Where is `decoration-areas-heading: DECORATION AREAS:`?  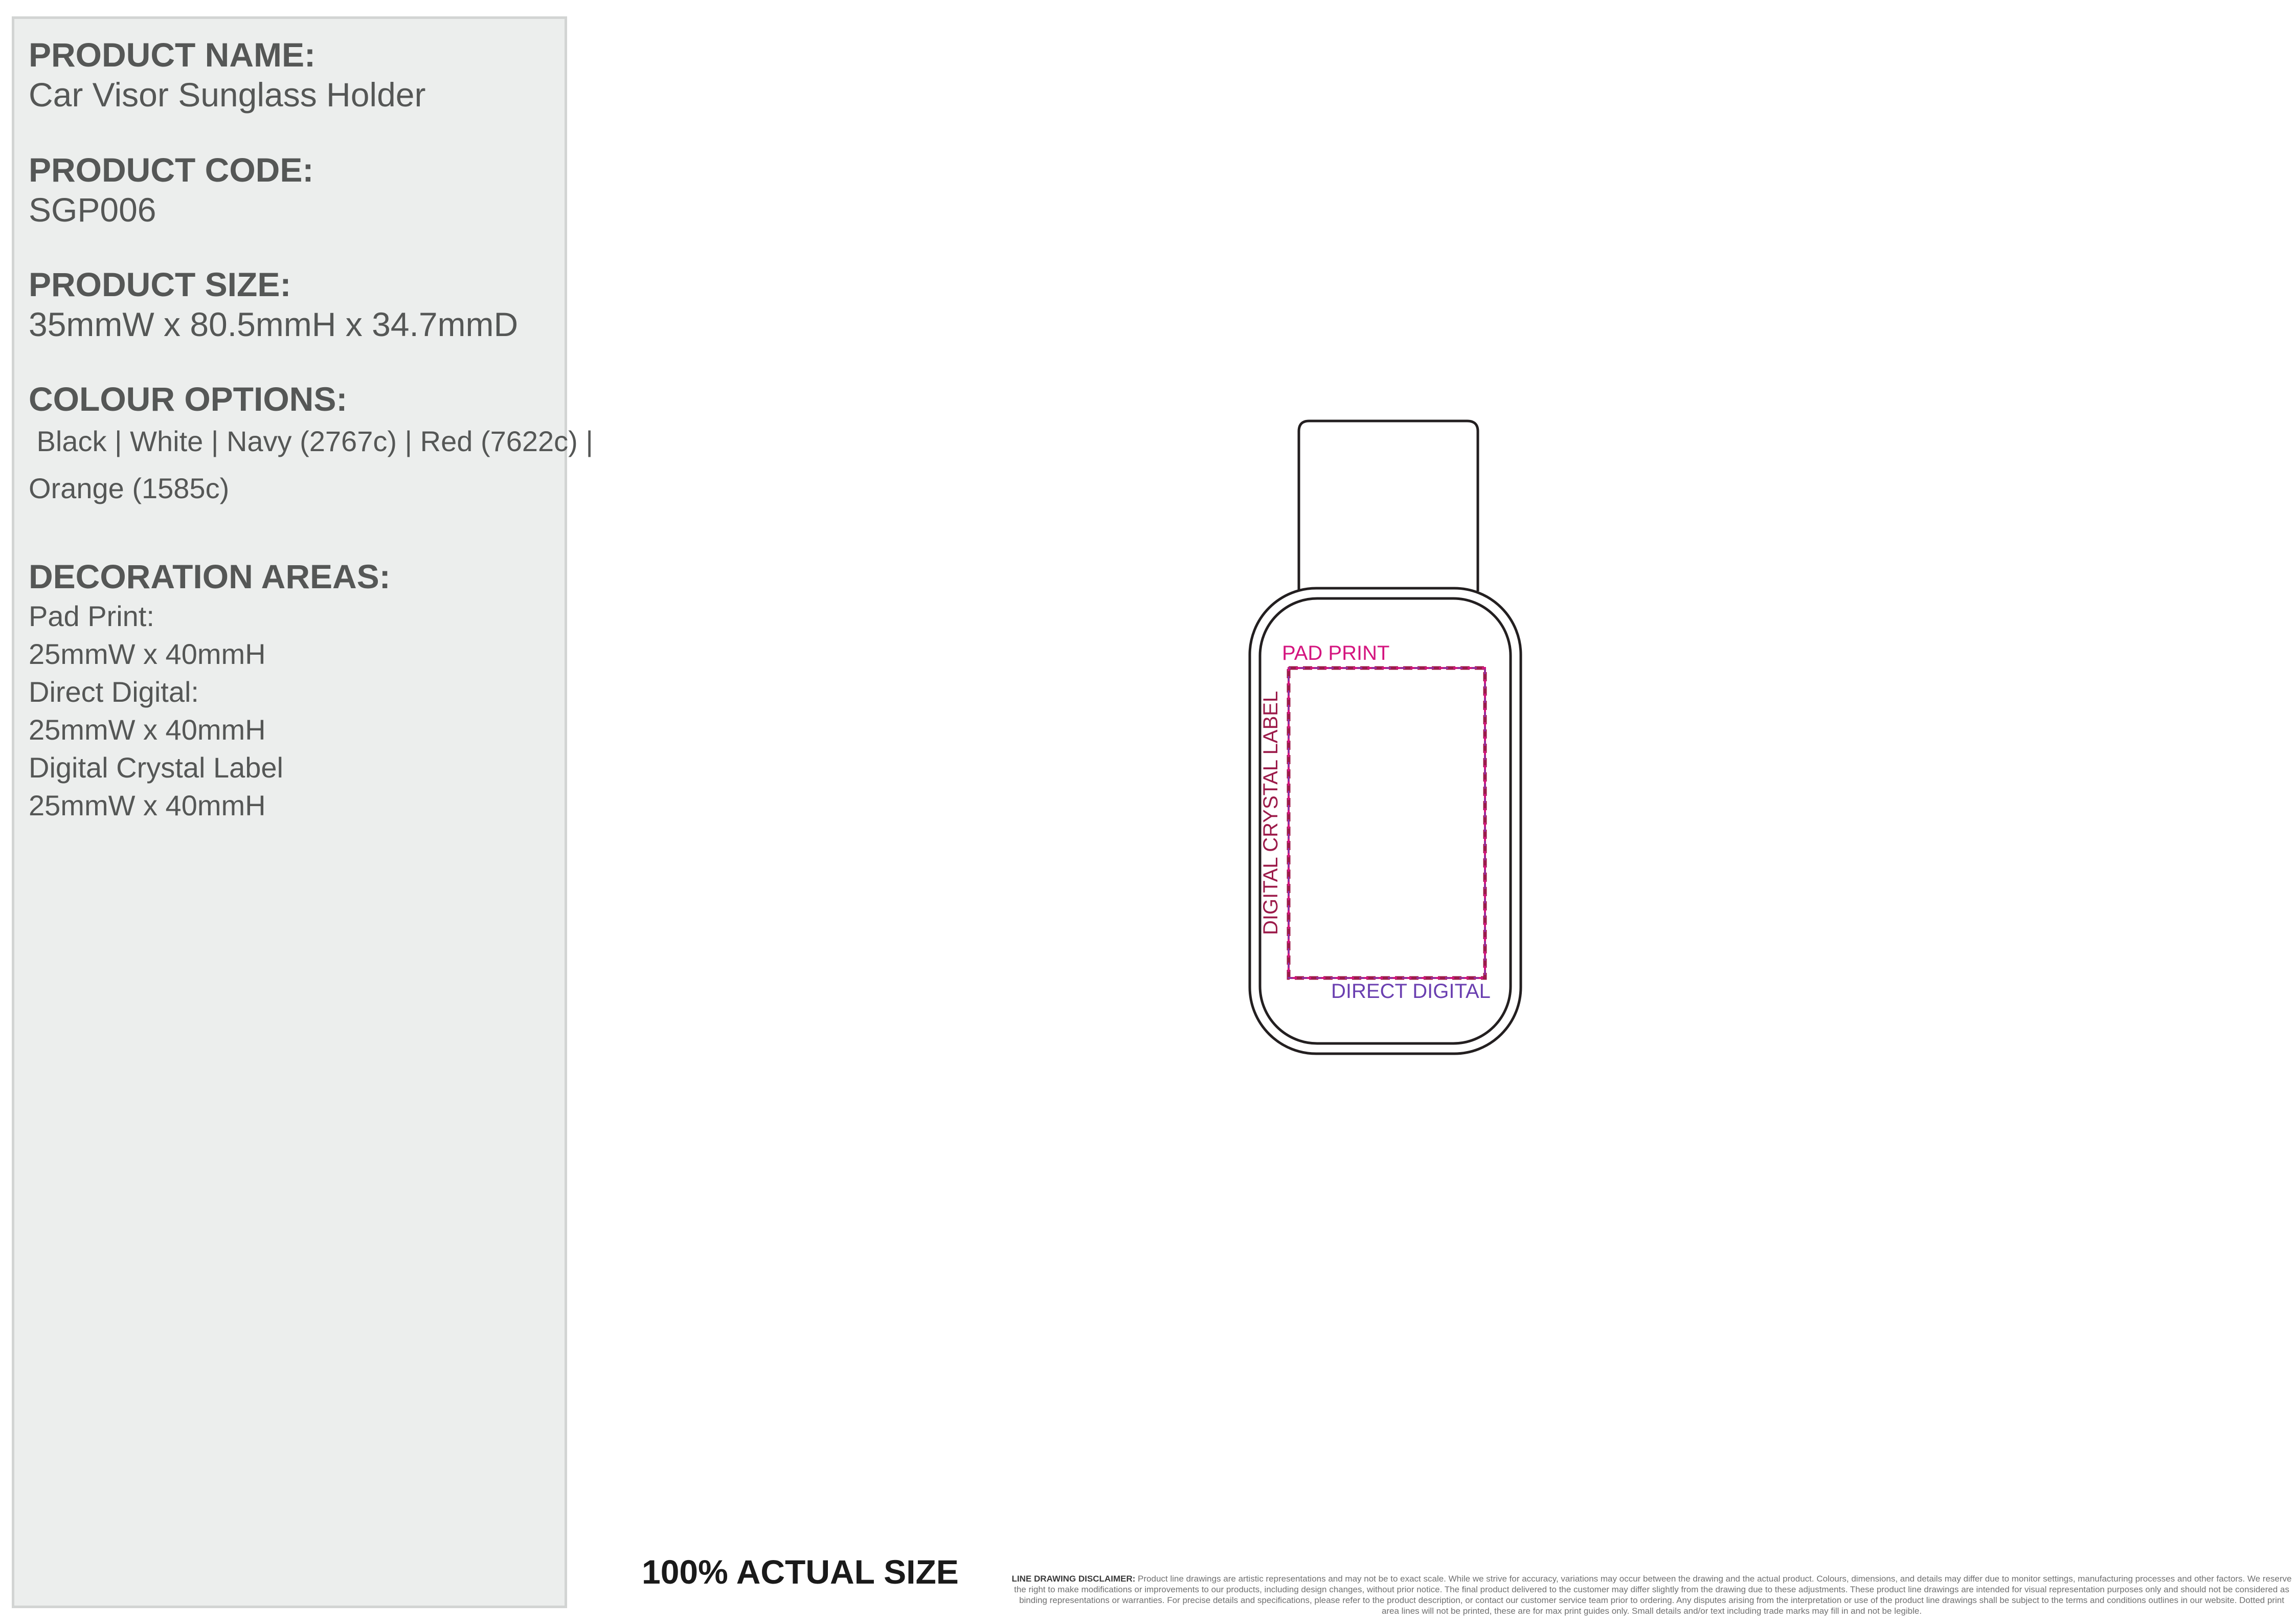 decoration-areas-heading: DECORATION AREAS: is located at coordinates (210, 576).